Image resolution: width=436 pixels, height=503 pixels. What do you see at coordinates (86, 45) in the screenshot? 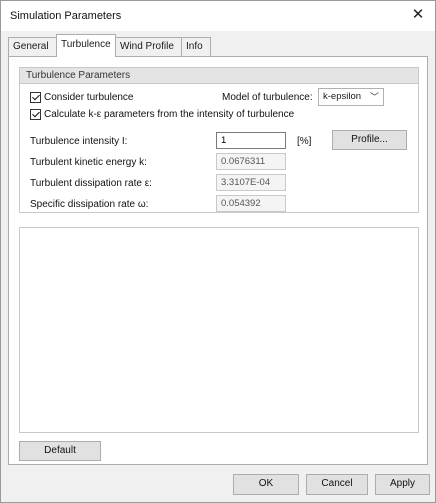
I see `tab-turbulence: Turbulence` at bounding box center [86, 45].